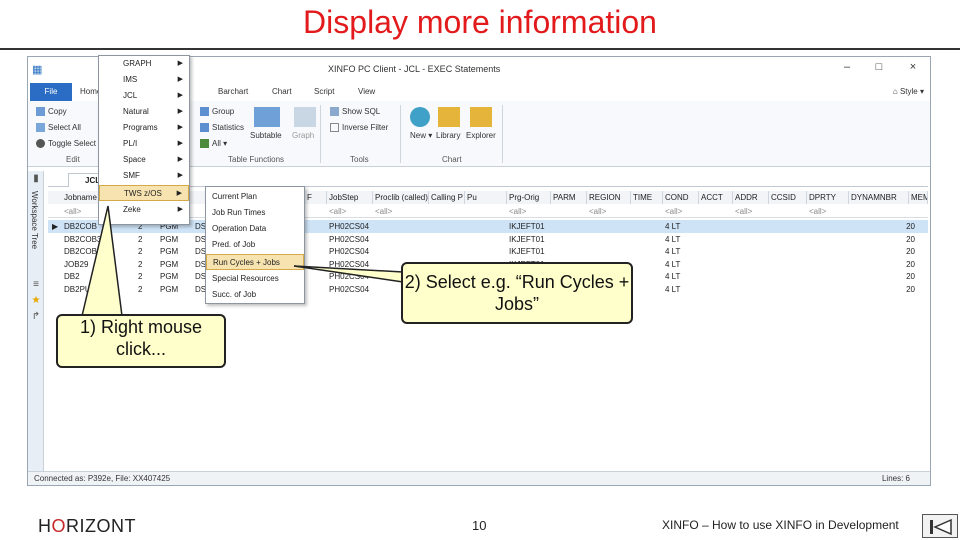 The image size is (960, 540). I want to click on column-header: DPRTY, so click(828, 197).